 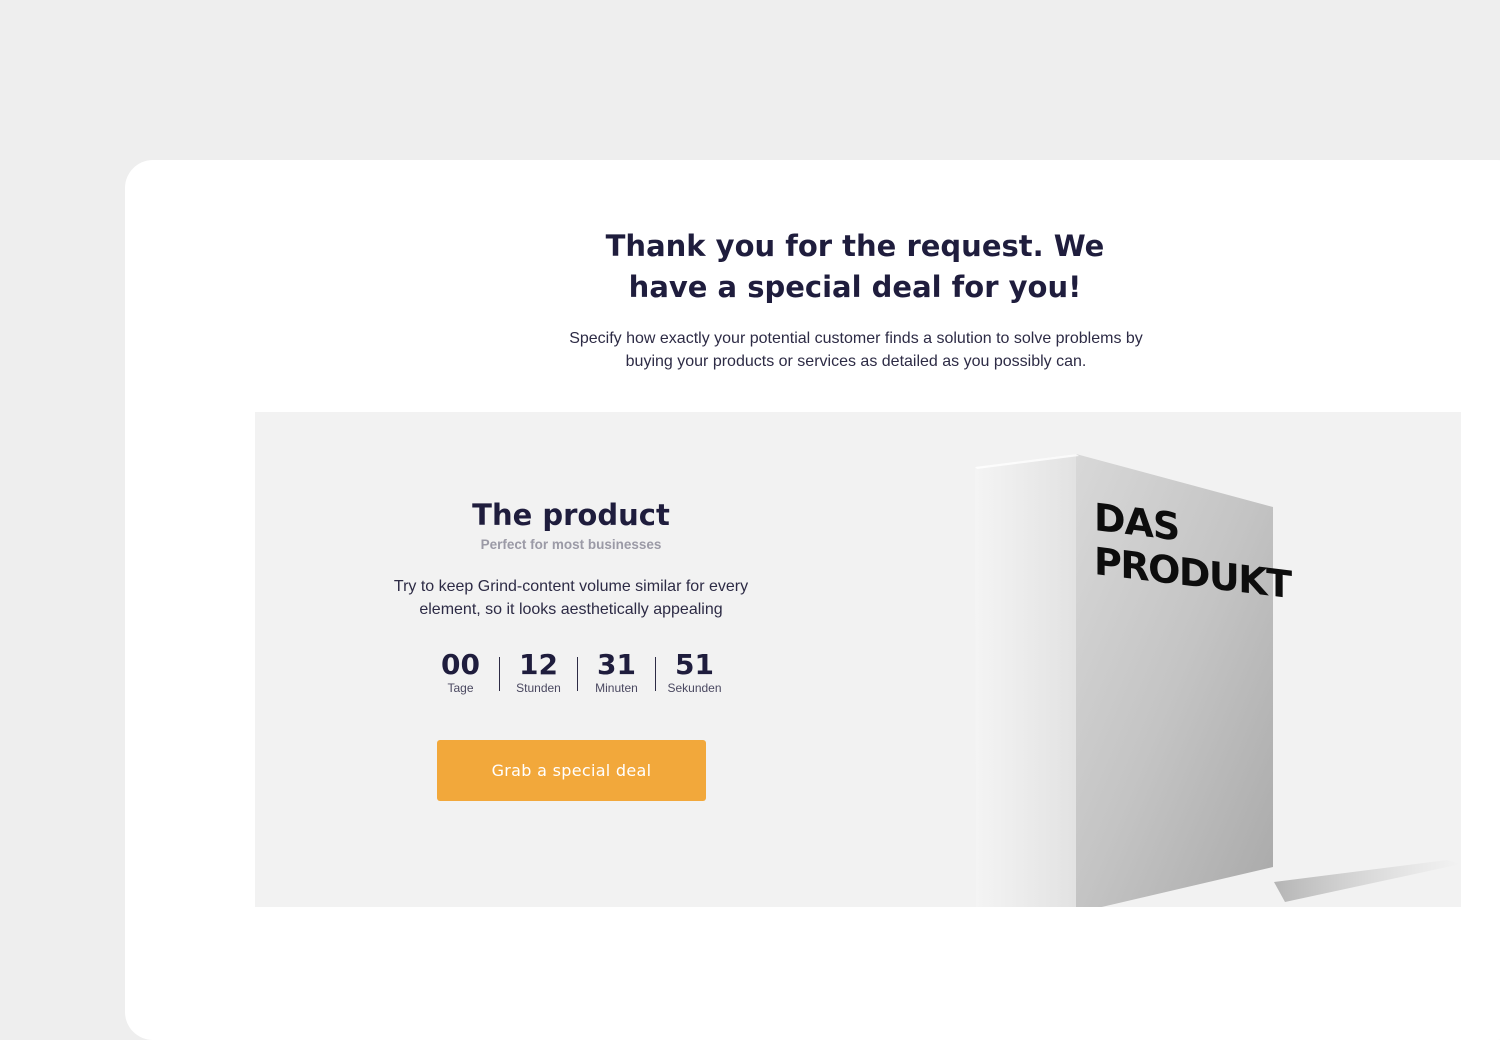 What do you see at coordinates (1025, 680) in the screenshot?
I see `box-side` at bounding box center [1025, 680].